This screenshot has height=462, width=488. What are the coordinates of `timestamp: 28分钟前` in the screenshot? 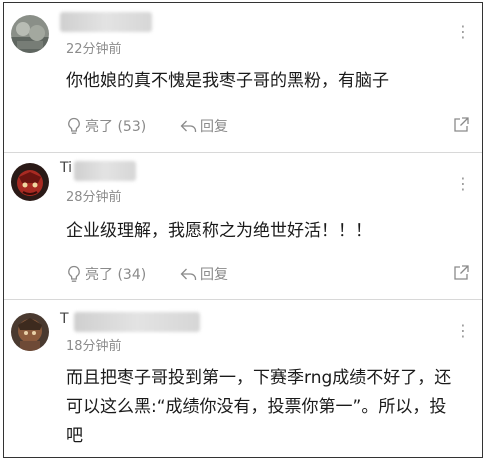 It's located at (94, 197).